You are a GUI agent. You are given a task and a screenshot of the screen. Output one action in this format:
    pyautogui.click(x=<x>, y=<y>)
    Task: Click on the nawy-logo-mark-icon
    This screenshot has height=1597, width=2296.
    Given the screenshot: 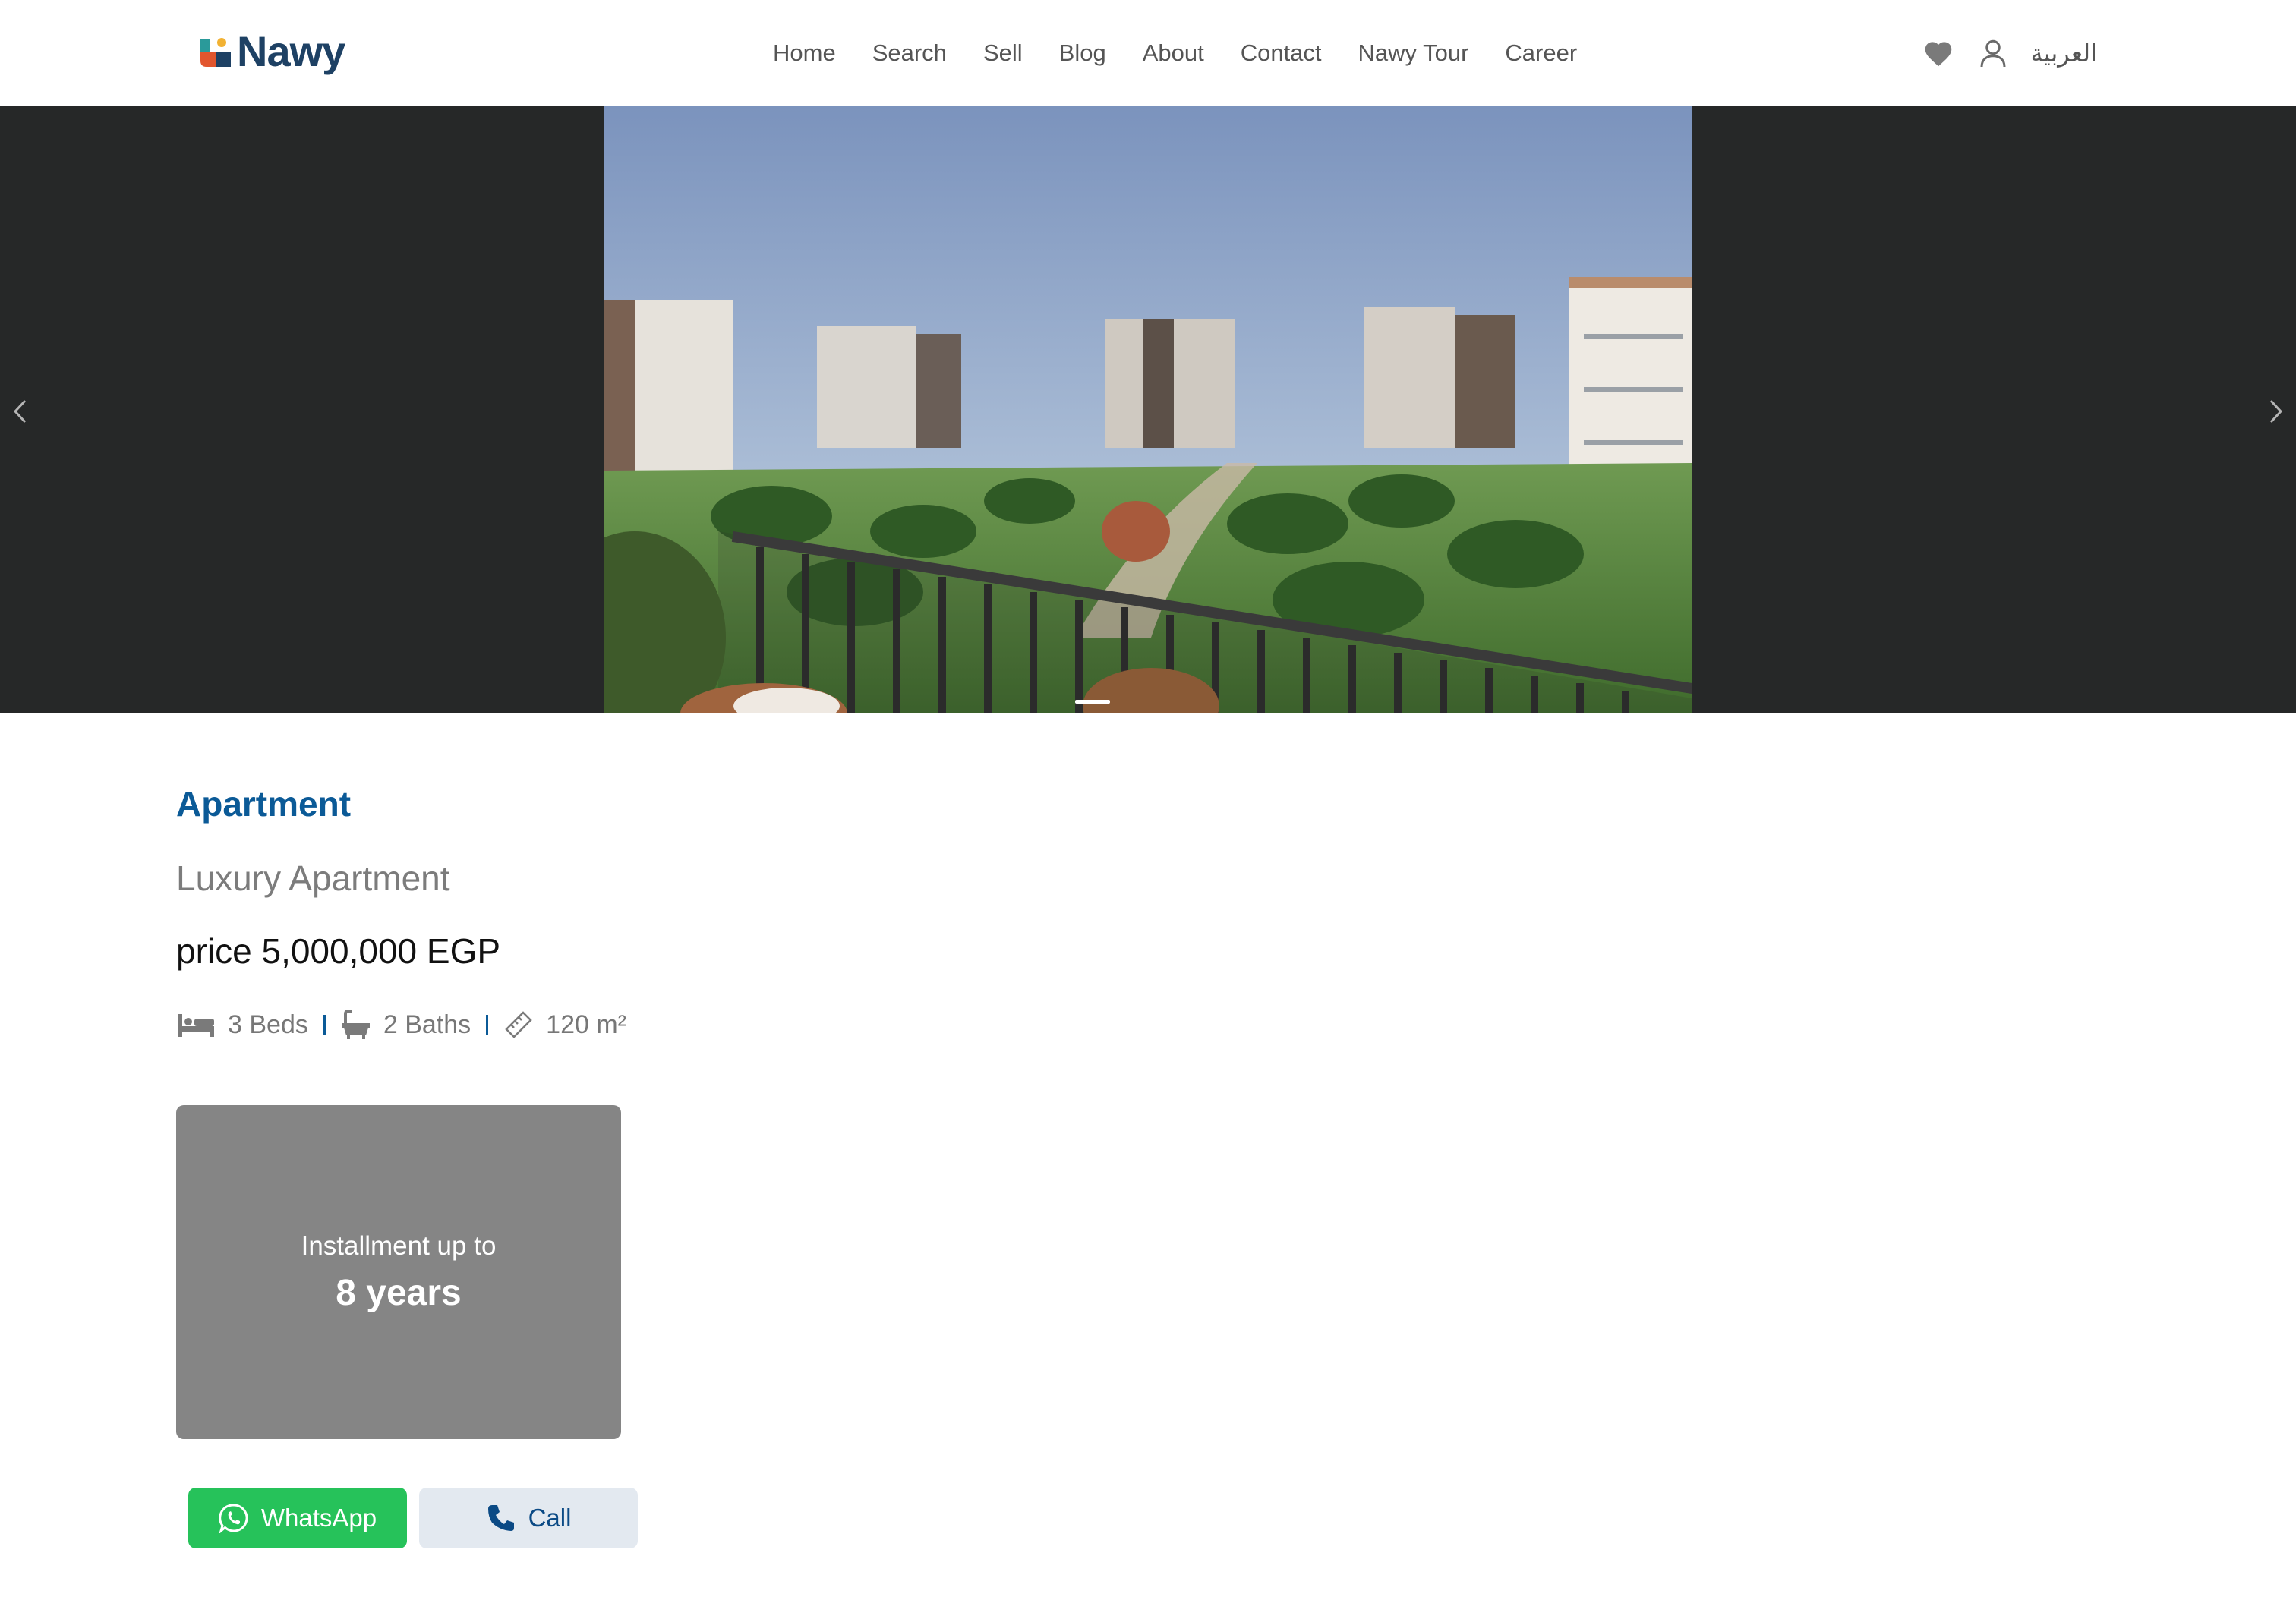 What is the action you would take?
    pyautogui.click(x=215, y=52)
    